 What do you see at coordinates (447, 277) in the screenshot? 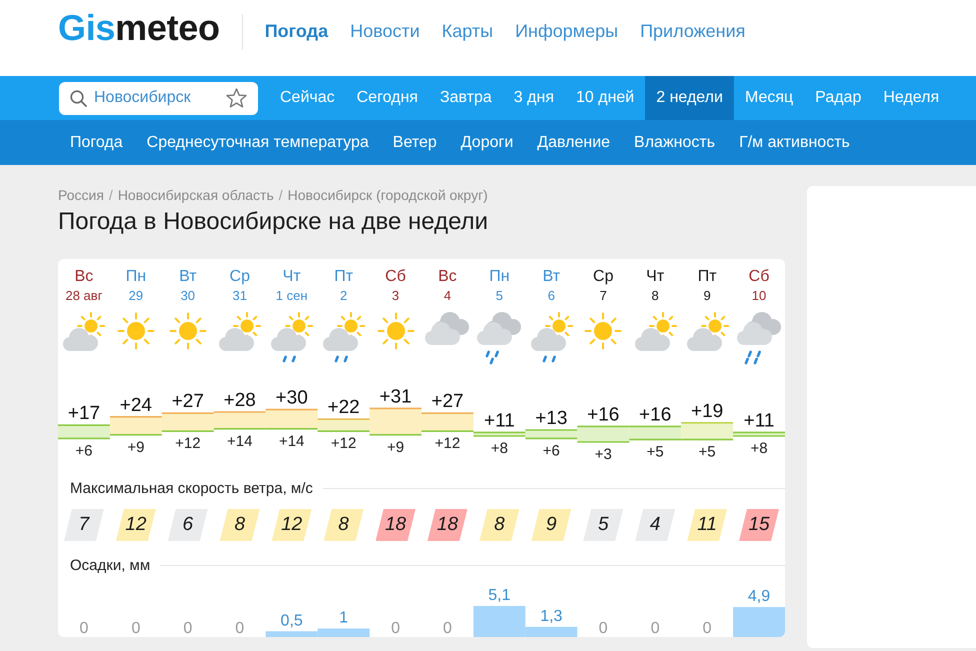
I see `weekday: Вс` at bounding box center [447, 277].